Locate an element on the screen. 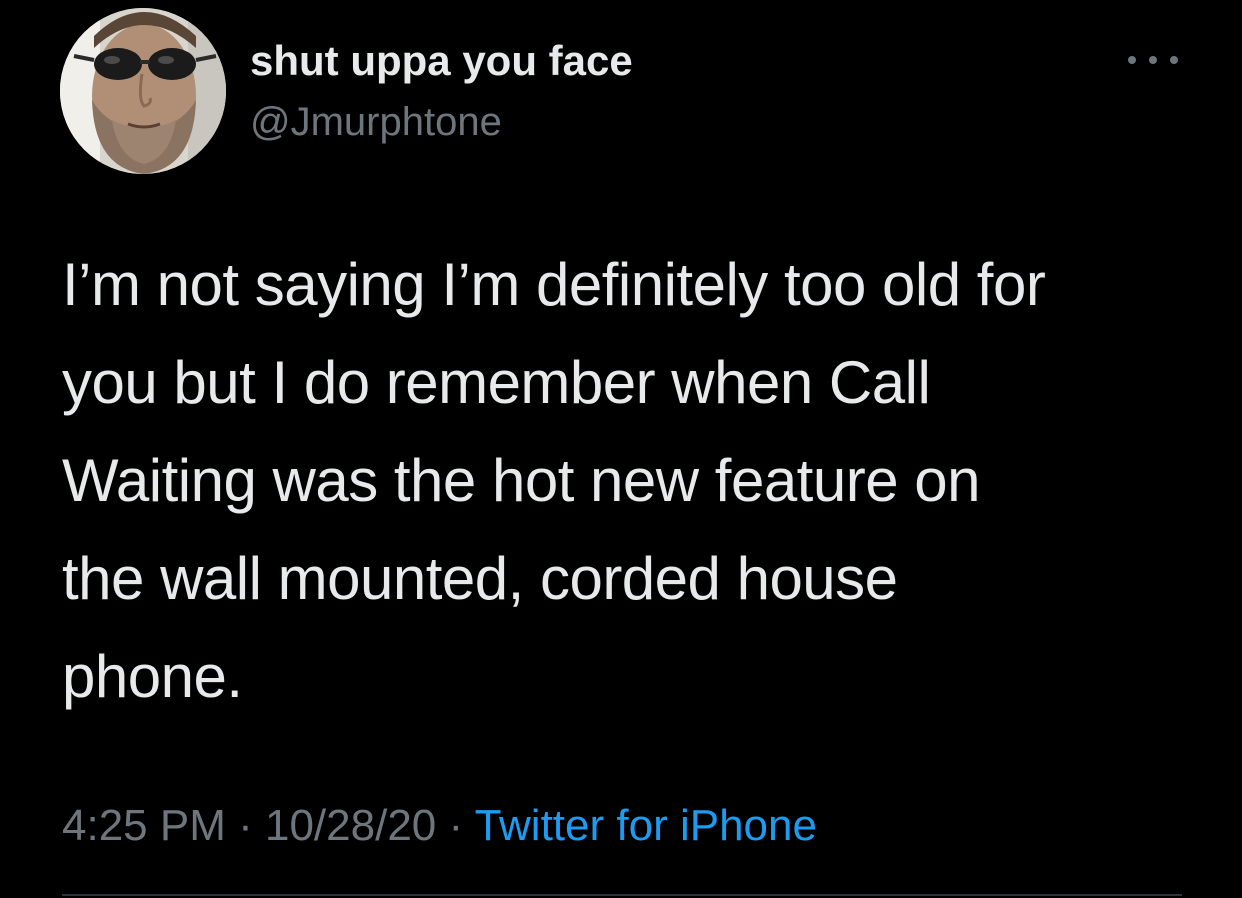 The height and width of the screenshot is (898, 1242). author-display-name: shut uppa you face is located at coordinates (441, 61).